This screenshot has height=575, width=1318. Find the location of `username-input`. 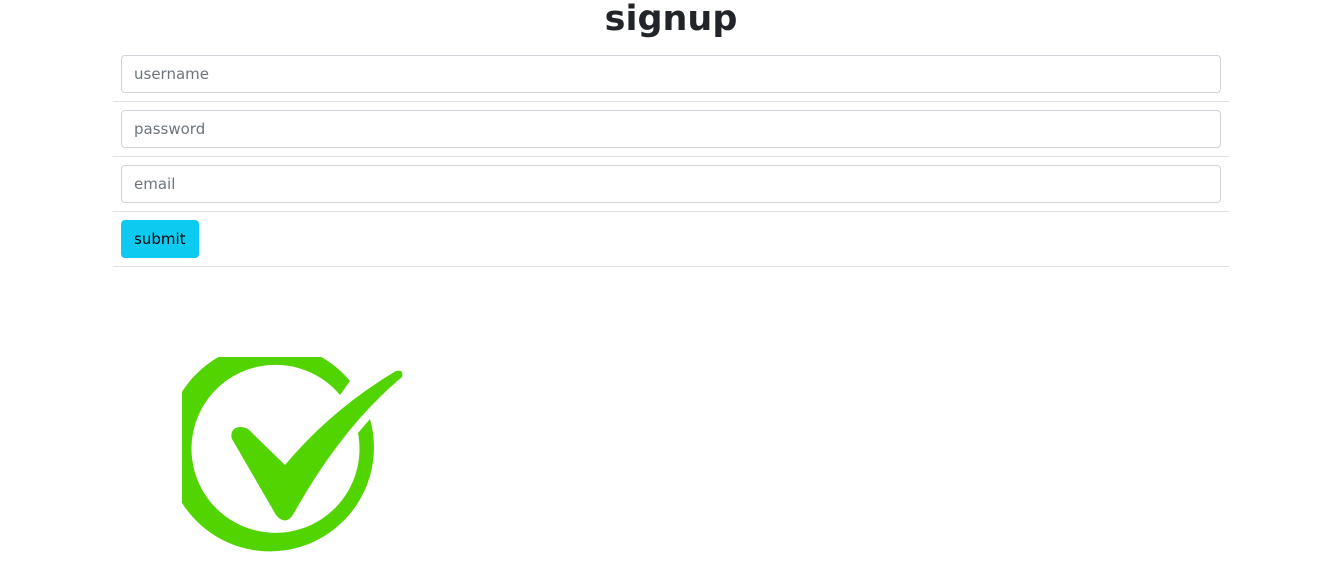

username-input is located at coordinates (671, 74).